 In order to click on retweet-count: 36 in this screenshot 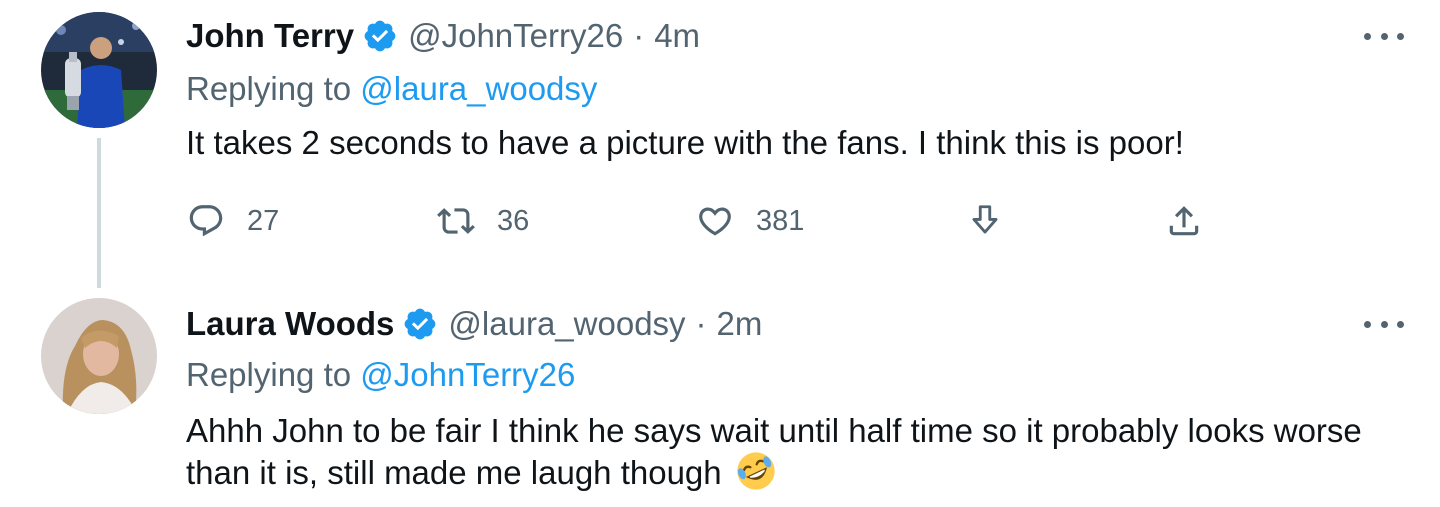, I will do `click(513, 220)`.